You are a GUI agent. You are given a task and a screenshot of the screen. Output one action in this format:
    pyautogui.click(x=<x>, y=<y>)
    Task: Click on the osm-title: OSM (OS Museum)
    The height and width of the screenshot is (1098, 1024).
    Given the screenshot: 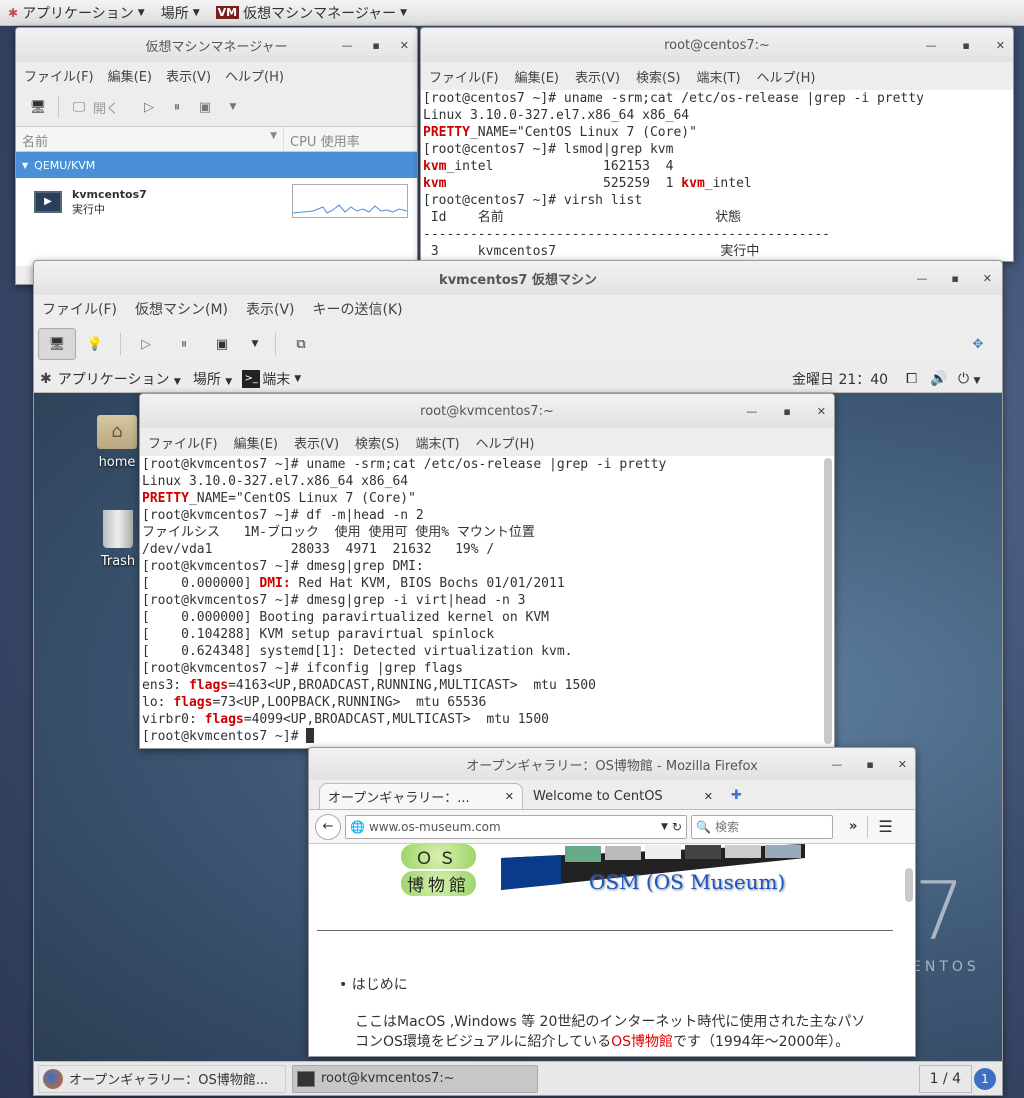 What is the action you would take?
    pyautogui.click(x=687, y=882)
    